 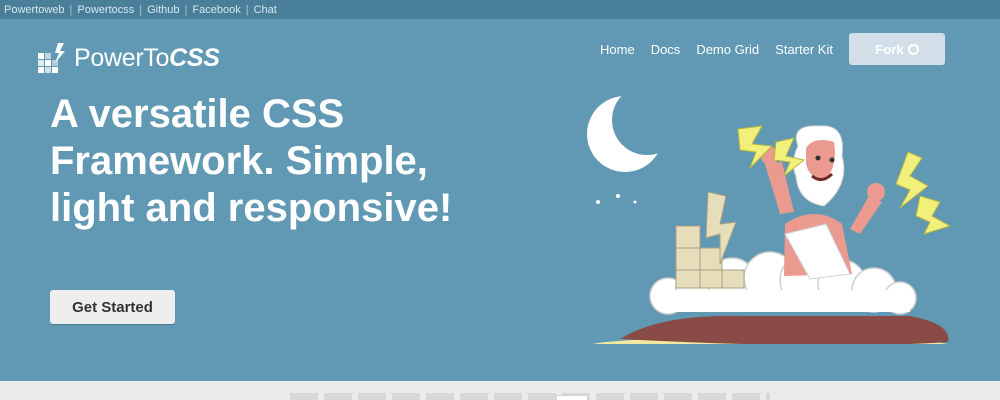 I want to click on main-nav: Home Docs Demo Grid Starter Kit Fork, so click(x=772, y=49).